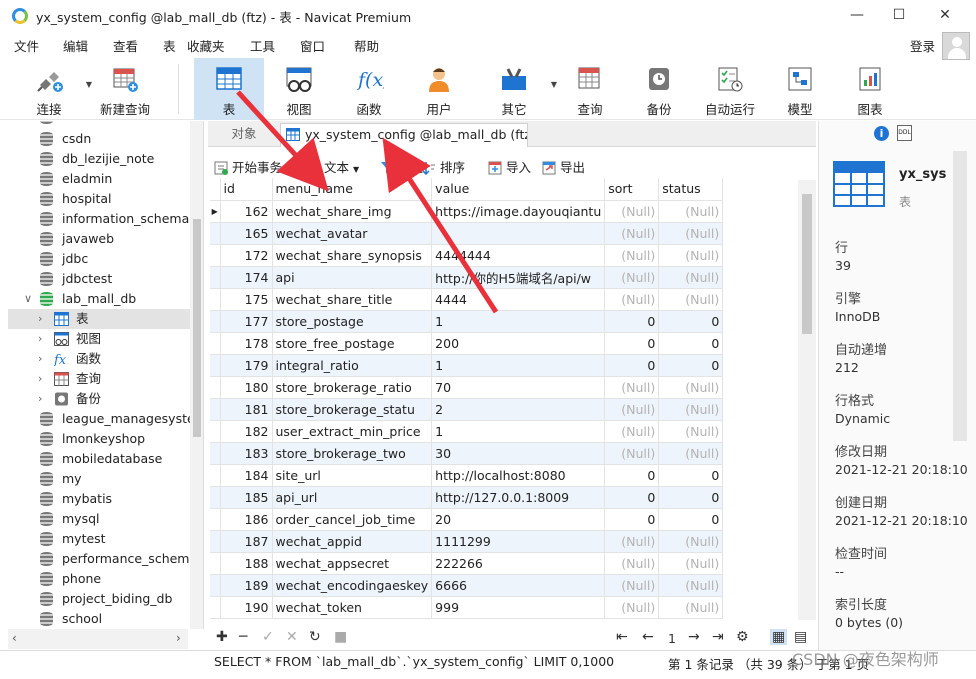 The height and width of the screenshot is (679, 976). Describe the element at coordinates (28, 299) in the screenshot. I see `chevron-down-icon: ∨` at that location.